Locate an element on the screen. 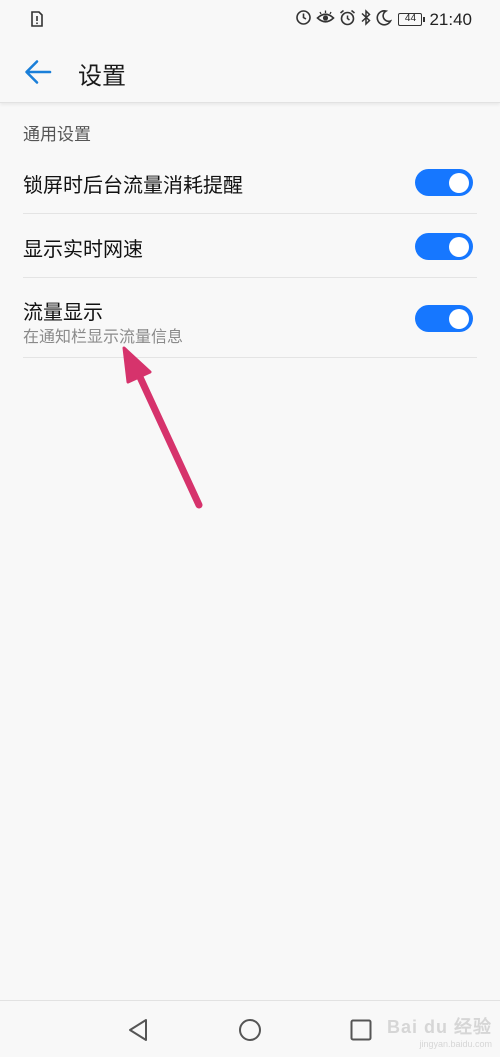 The height and width of the screenshot is (1057, 500). nav-home-button is located at coordinates (250, 1030).